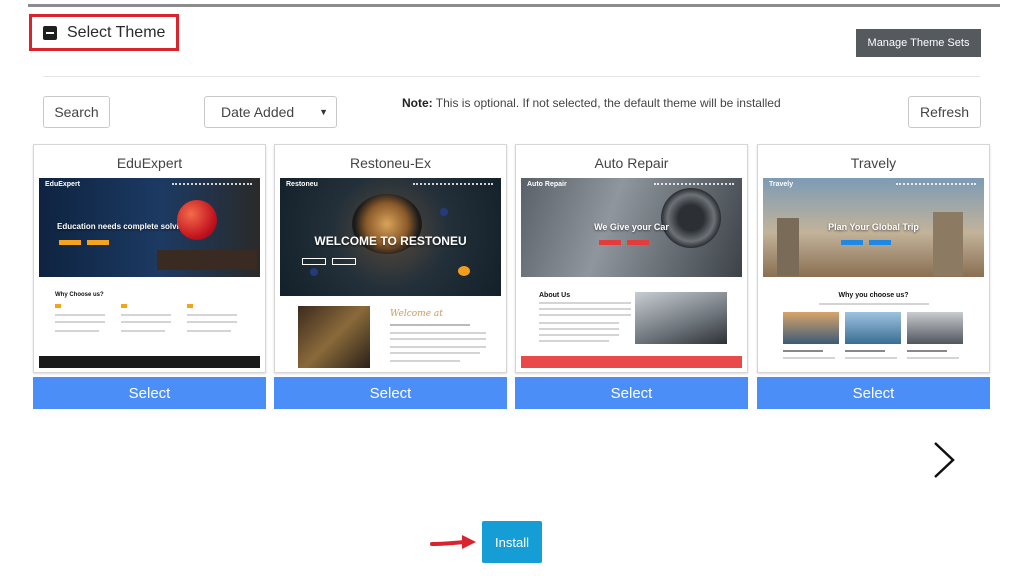 The width and height of the screenshot is (1024, 576). What do you see at coordinates (417, 103) in the screenshot?
I see `note-label: Note:` at bounding box center [417, 103].